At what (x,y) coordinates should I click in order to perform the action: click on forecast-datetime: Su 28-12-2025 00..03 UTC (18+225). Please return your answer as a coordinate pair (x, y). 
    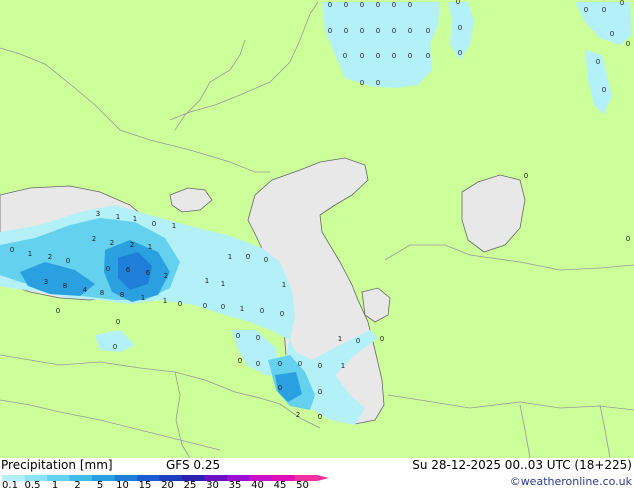
    Looking at the image, I should click on (522, 465).